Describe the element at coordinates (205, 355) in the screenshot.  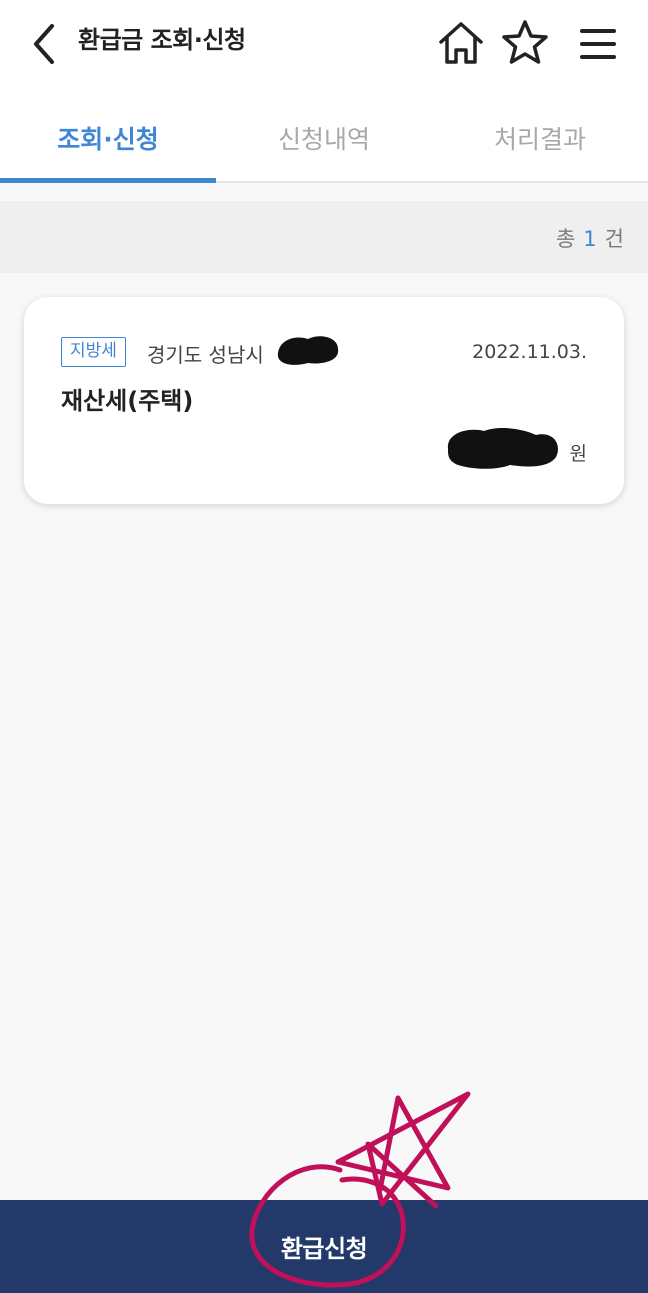
I see `tax-region: 경기도 성남시` at that location.